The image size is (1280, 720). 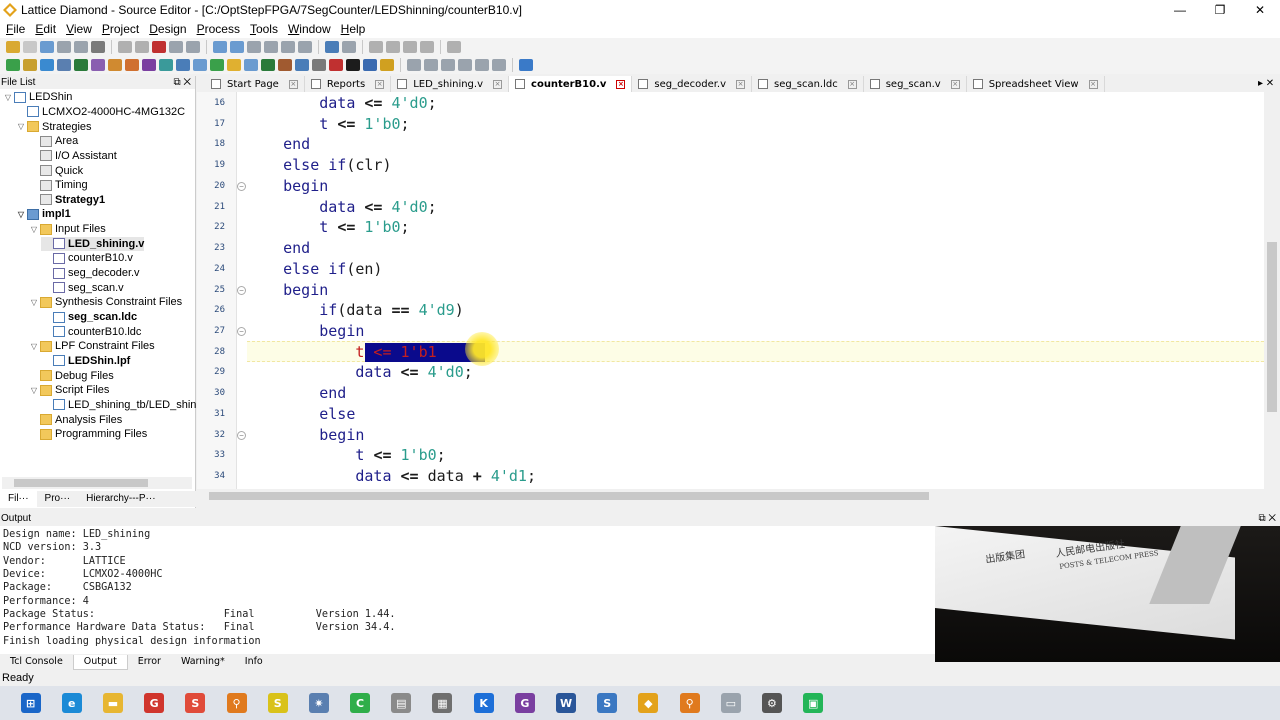 I want to click on process-tool-30-icon, so click(x=526, y=65).